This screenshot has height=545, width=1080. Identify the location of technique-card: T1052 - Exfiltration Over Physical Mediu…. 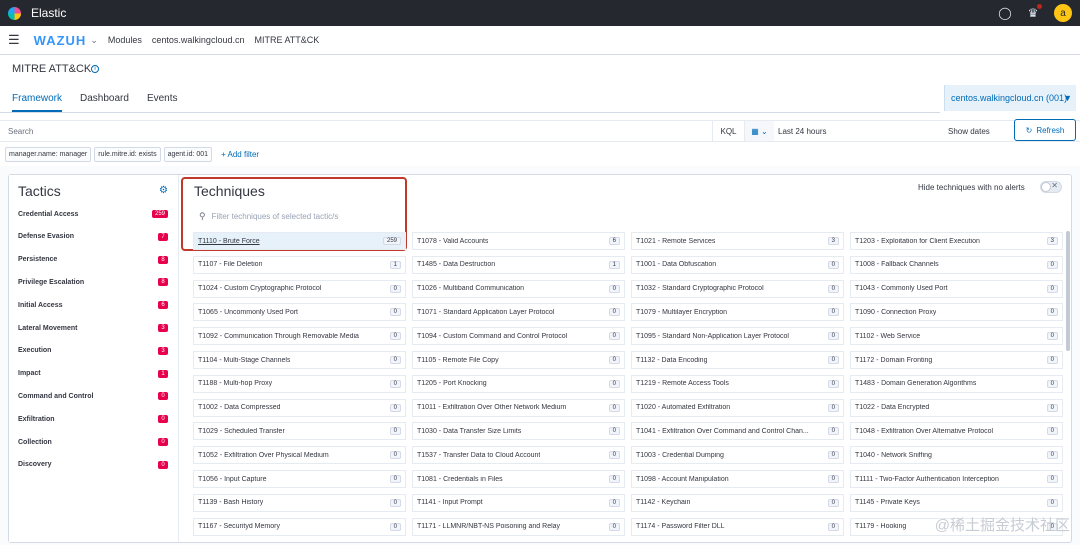
(299, 455).